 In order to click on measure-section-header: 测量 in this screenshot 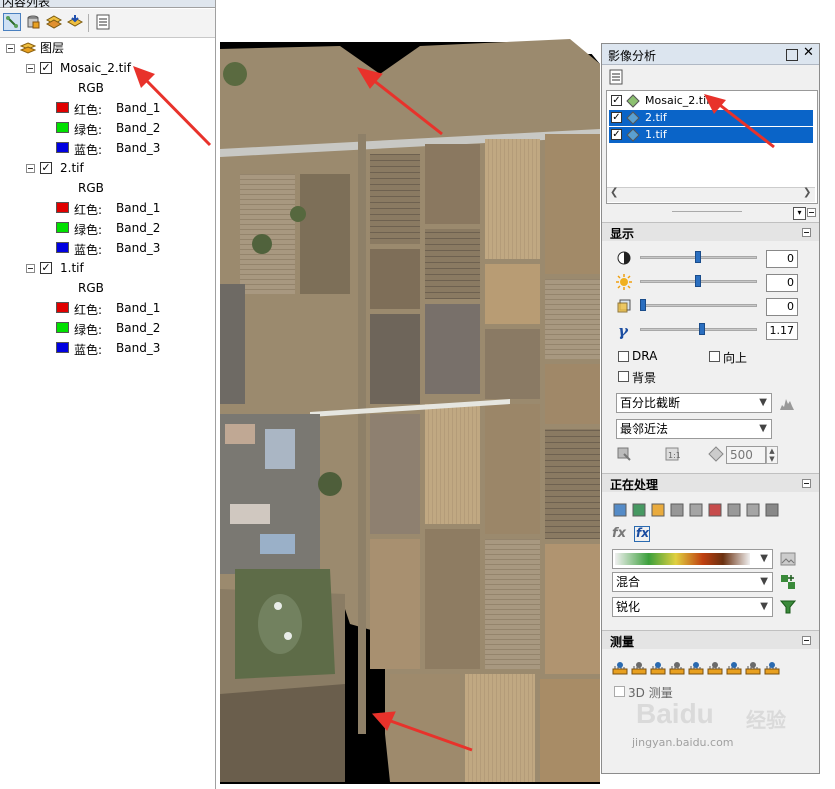, I will do `click(710, 639)`.